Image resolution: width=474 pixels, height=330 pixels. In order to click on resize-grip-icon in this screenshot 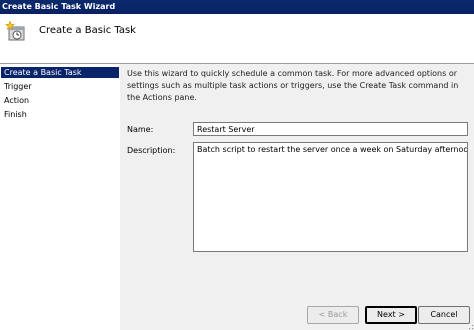, I will do `click(470, 326)`.